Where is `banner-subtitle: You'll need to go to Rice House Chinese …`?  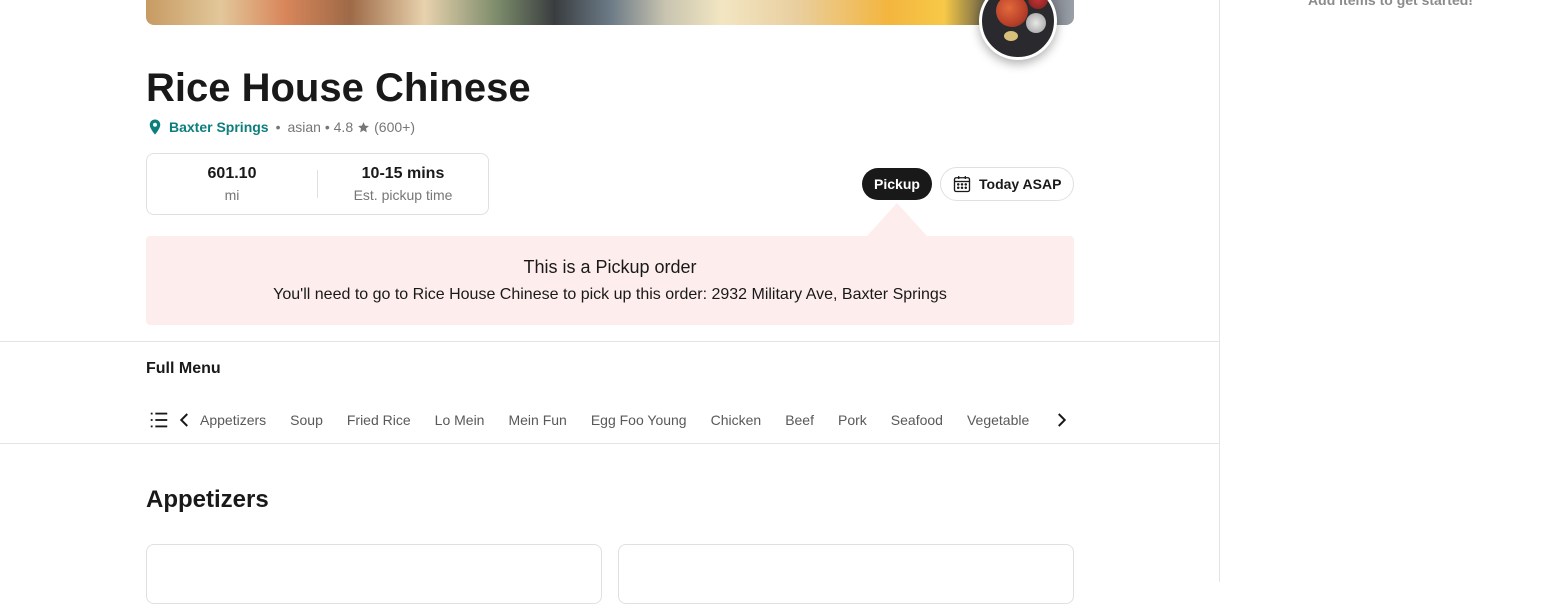 banner-subtitle: You'll need to go to Rice House Chinese … is located at coordinates (610, 294).